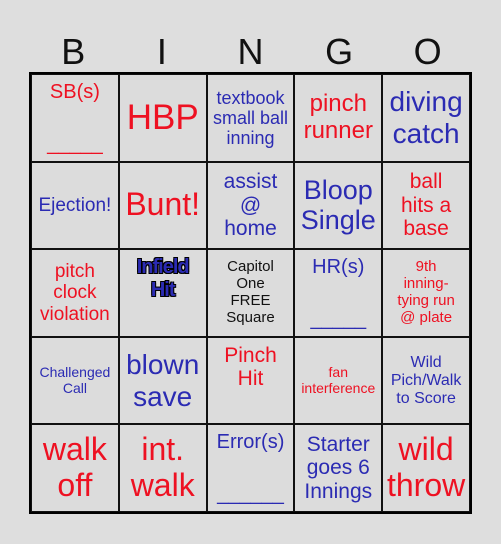 This screenshot has width=501, height=544. I want to click on bingo-square: SB(s) _____, so click(75, 118).